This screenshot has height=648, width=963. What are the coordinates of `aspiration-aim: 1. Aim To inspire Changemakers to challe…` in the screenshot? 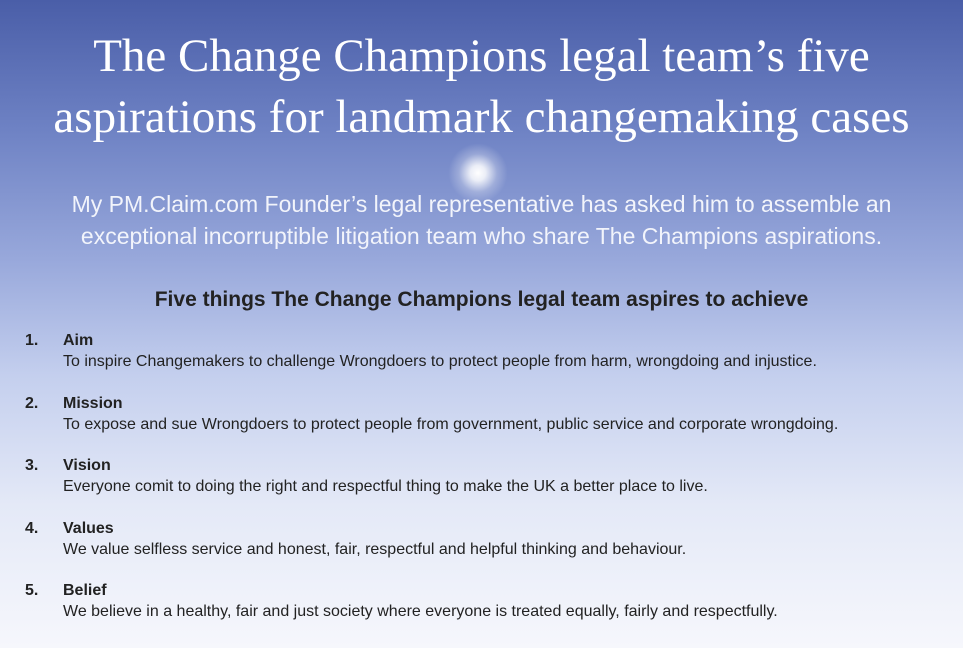 It's located at (485, 361).